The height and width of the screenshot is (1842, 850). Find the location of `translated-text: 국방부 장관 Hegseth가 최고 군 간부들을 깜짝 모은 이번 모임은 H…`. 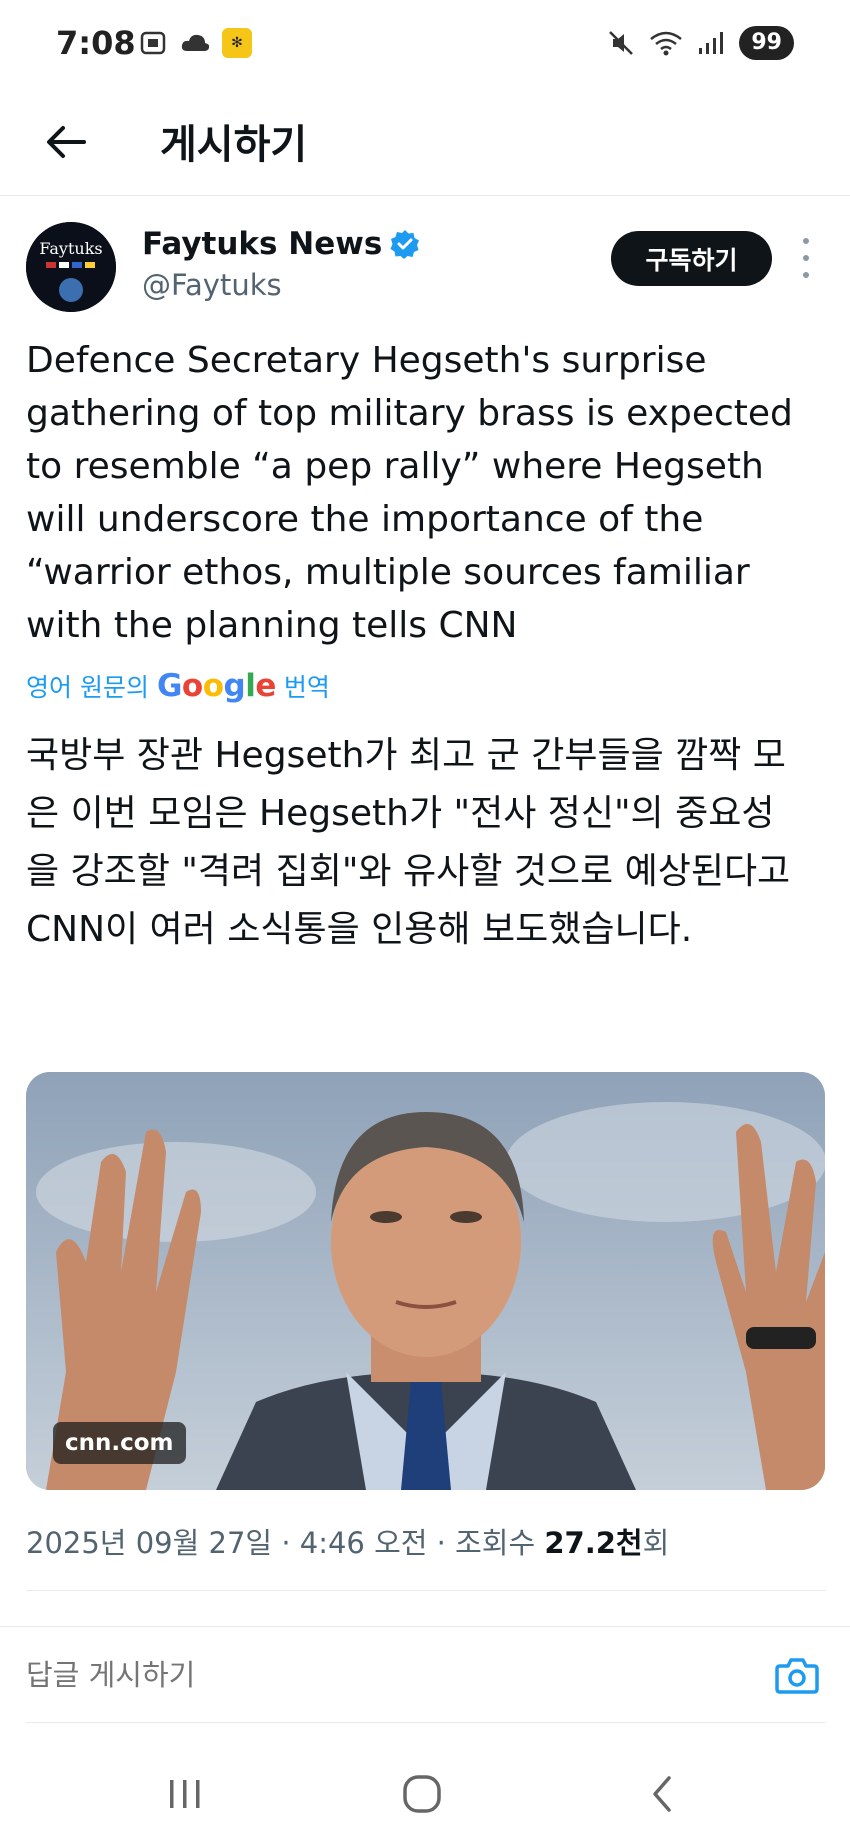

translated-text: 국방부 장관 Hegseth가 최고 군 간부들을 깜짝 모은 이번 모임은 H… is located at coordinates (408, 842).